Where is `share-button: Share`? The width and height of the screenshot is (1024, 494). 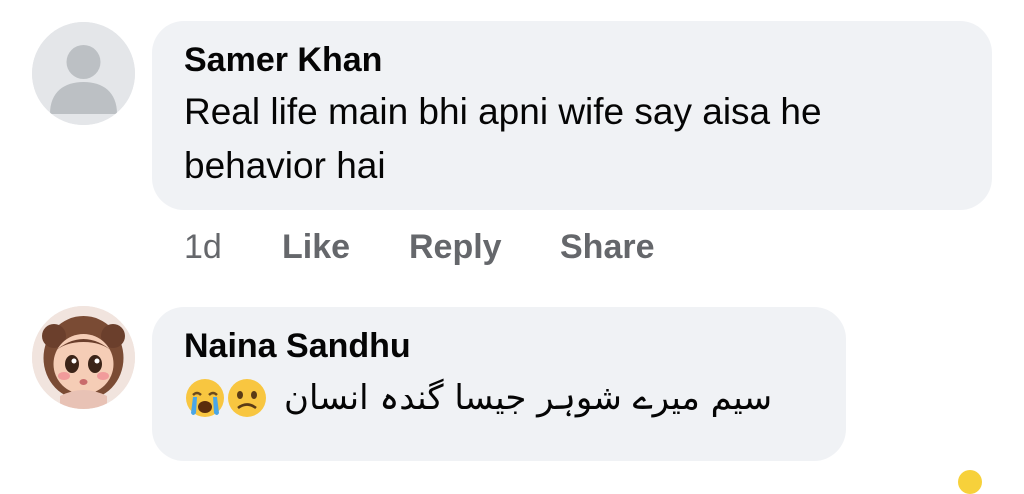
share-button: Share is located at coordinates (607, 247).